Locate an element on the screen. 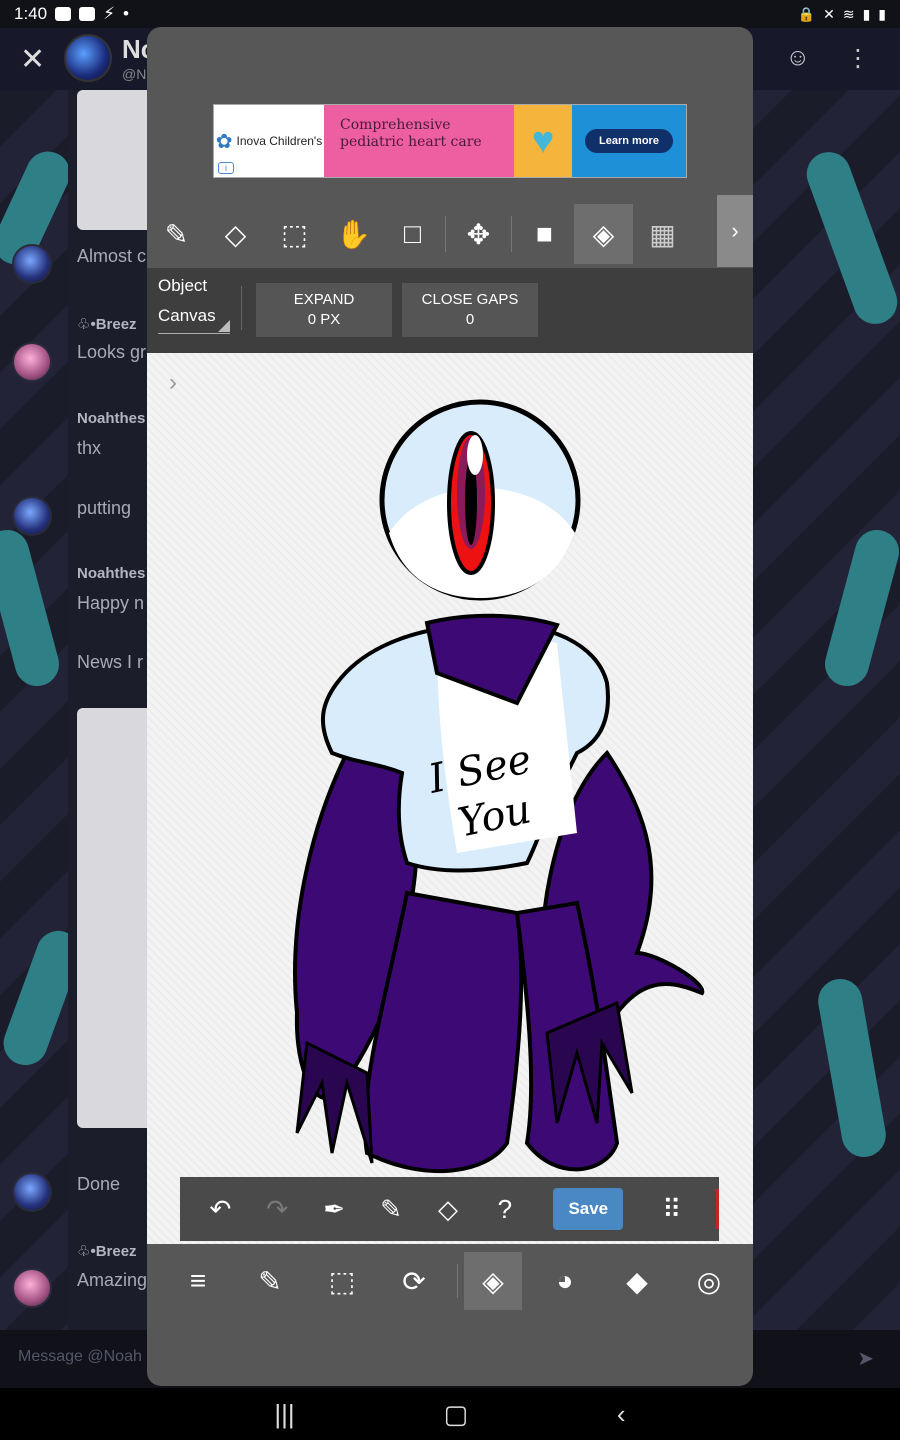  menubar-divider is located at coordinates (457, 1281).